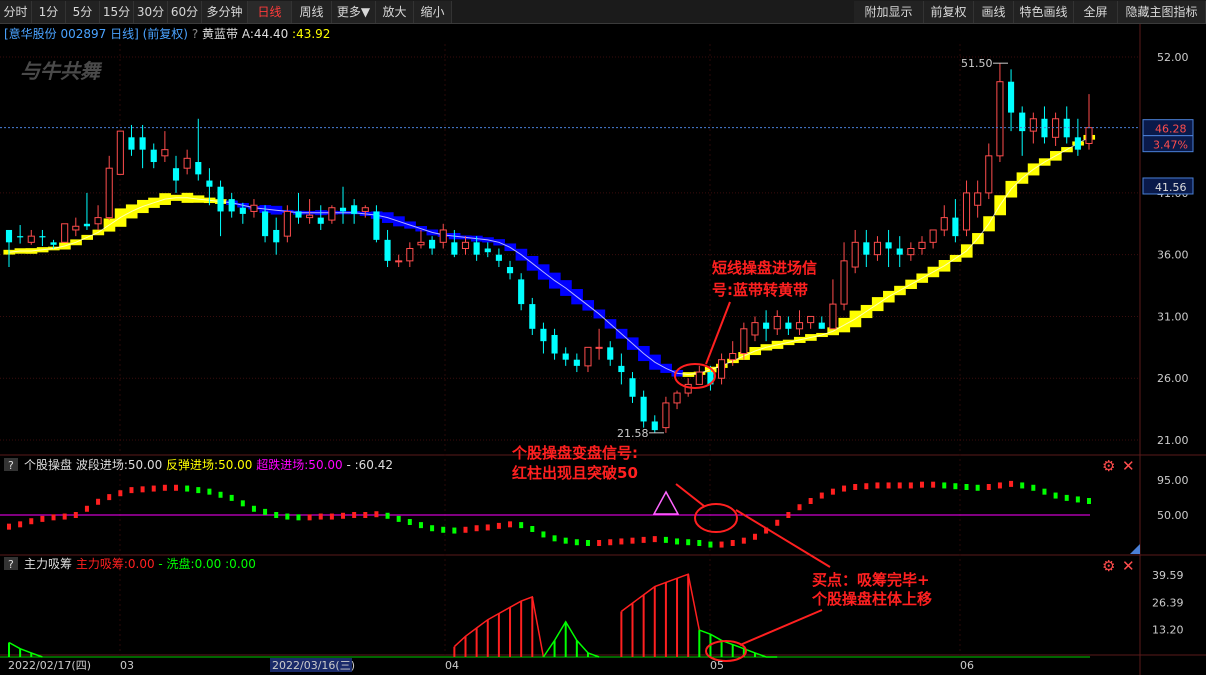 The height and width of the screenshot is (675, 1206). Describe the element at coordinates (16, 12) in the screenshot. I see `period-tab: 分时` at that location.